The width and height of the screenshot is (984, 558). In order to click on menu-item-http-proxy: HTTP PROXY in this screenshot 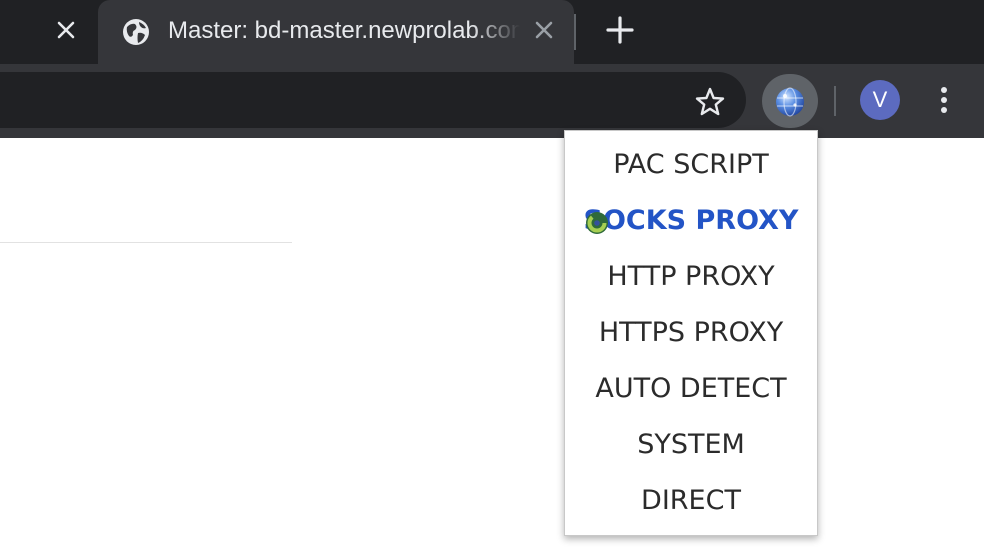, I will do `click(691, 277)`.